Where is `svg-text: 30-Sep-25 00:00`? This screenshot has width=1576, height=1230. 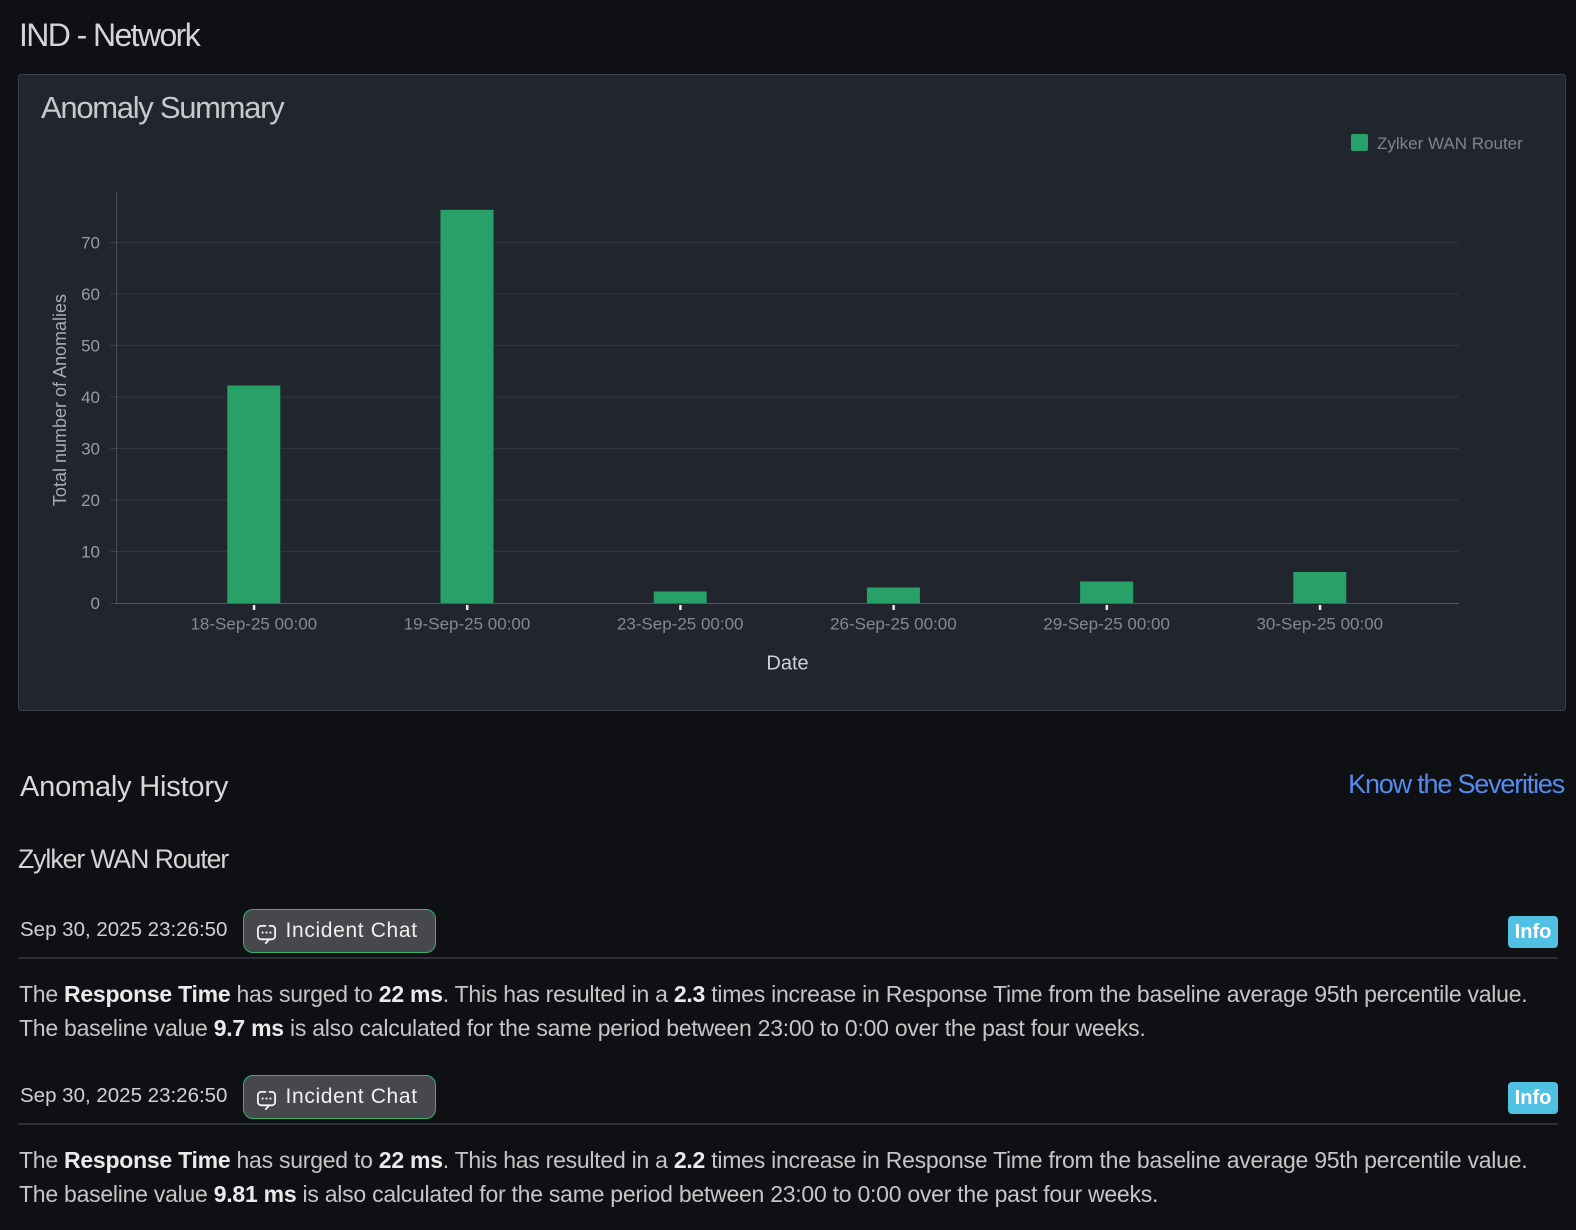
svg-text: 30-Sep-25 00:00 is located at coordinates (1319, 624).